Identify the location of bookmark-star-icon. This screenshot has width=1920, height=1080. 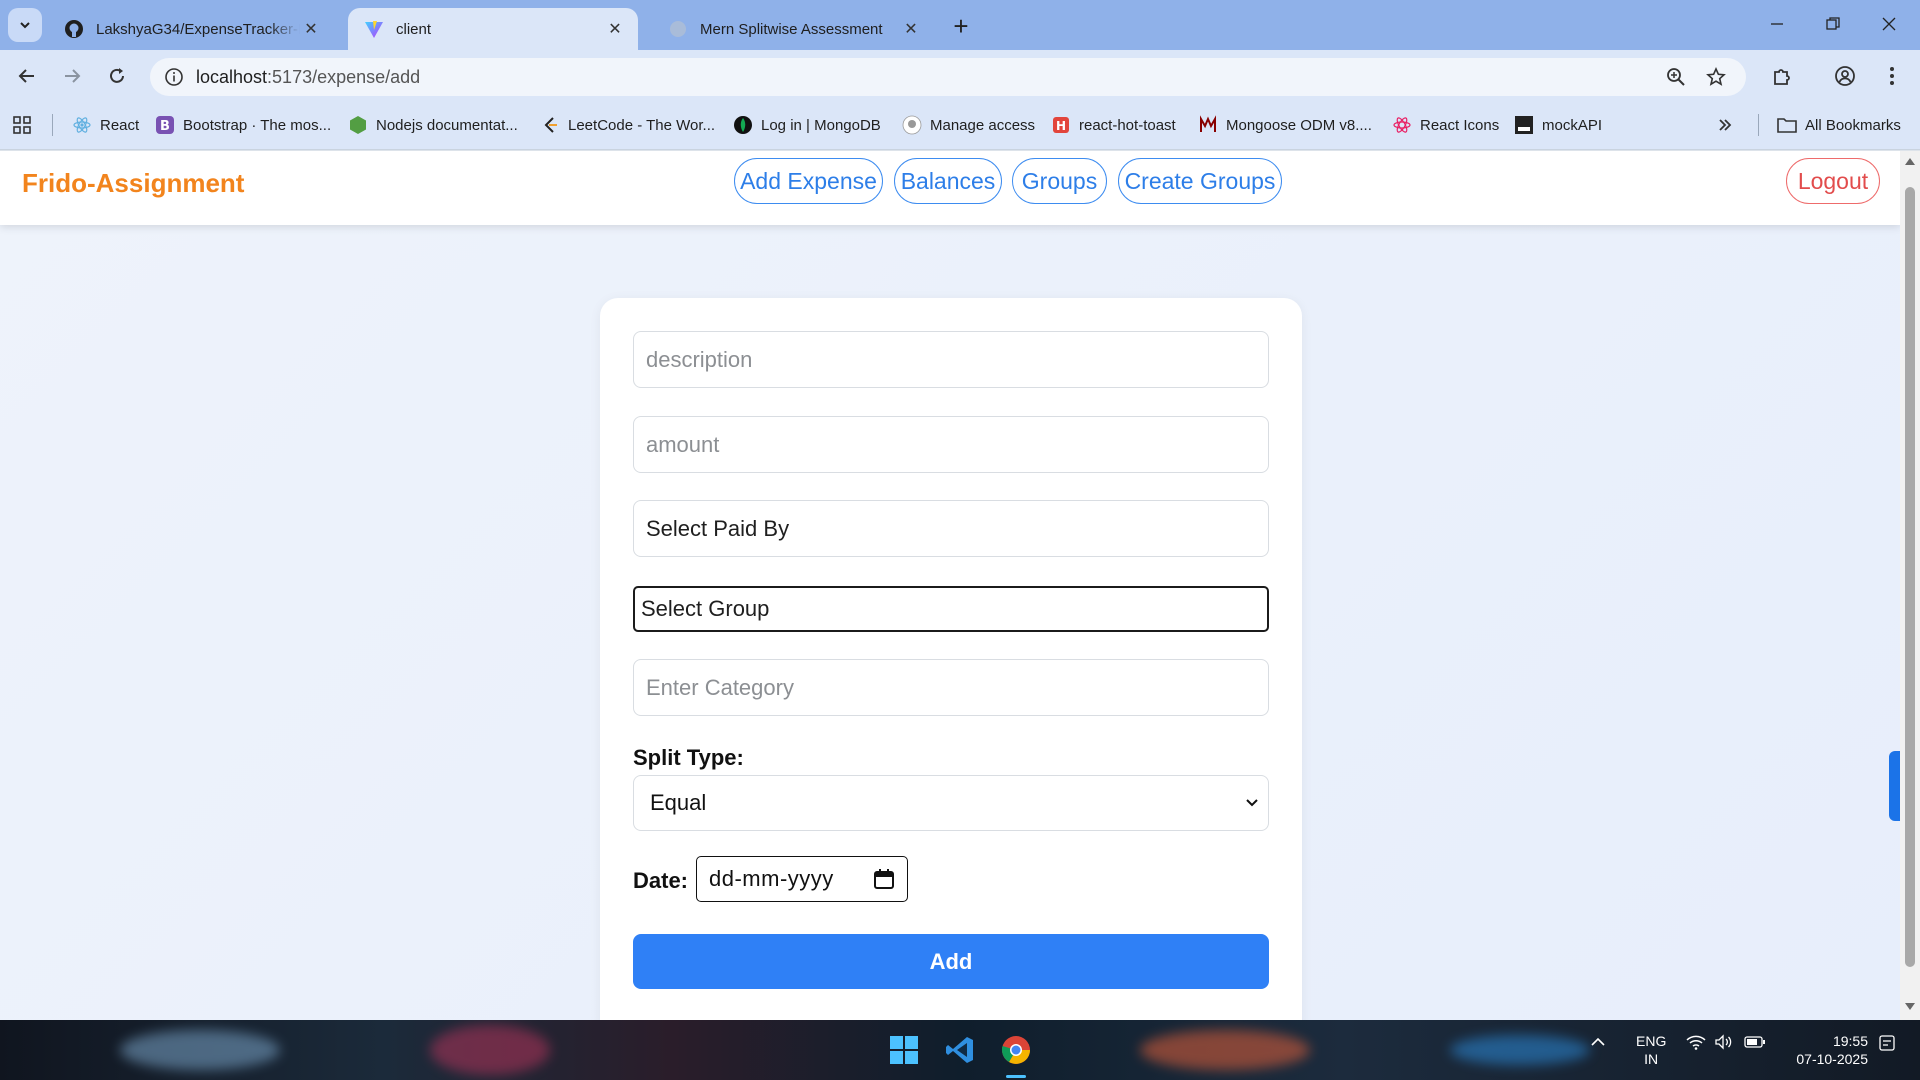
(1716, 77).